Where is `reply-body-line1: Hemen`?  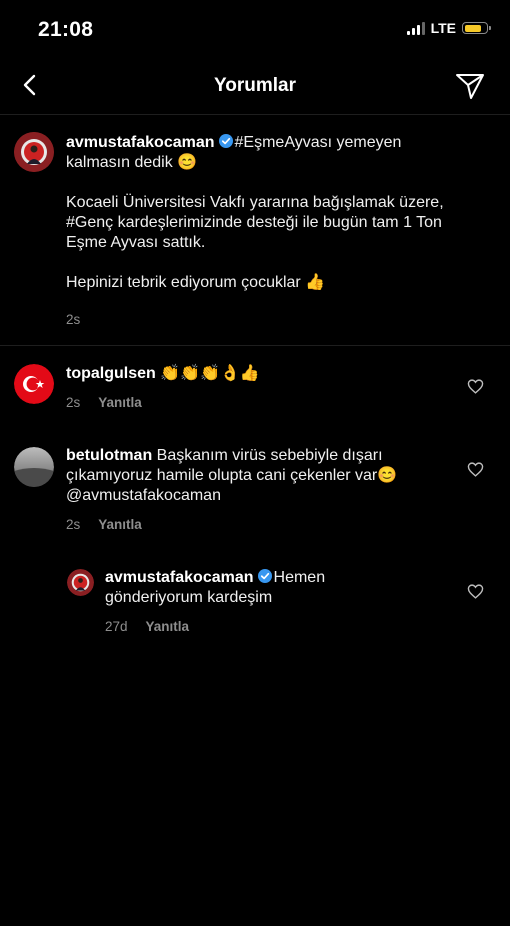 reply-body-line1: Hemen is located at coordinates (299, 577).